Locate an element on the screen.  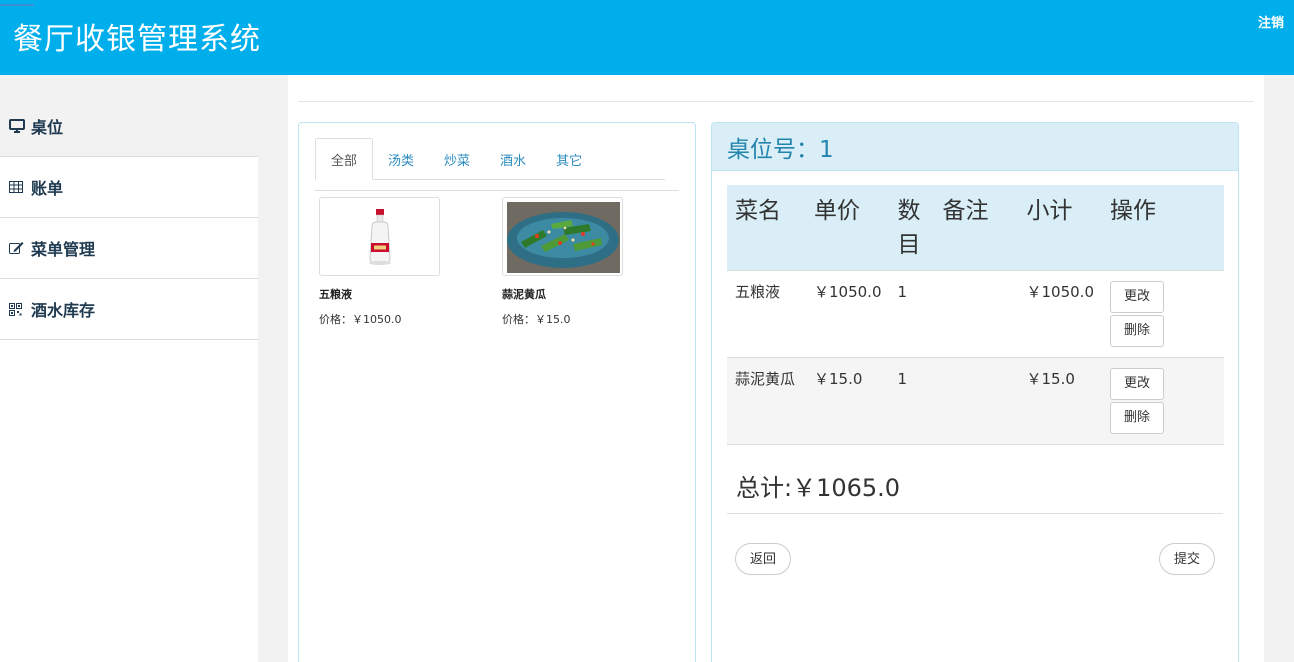
sidebar-item-label: 账单 is located at coordinates (47, 188).